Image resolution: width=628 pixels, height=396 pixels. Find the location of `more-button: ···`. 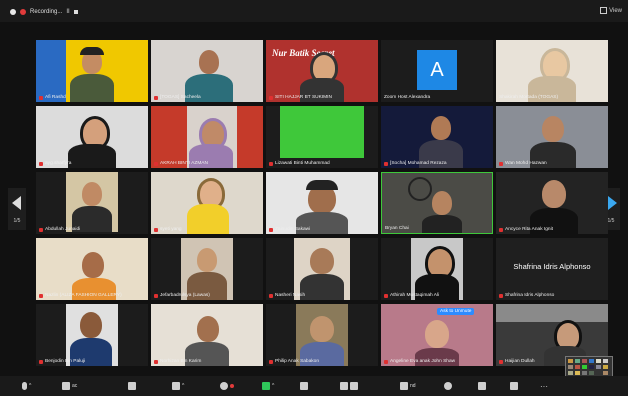

more-button: ··· is located at coordinates (544, 386).